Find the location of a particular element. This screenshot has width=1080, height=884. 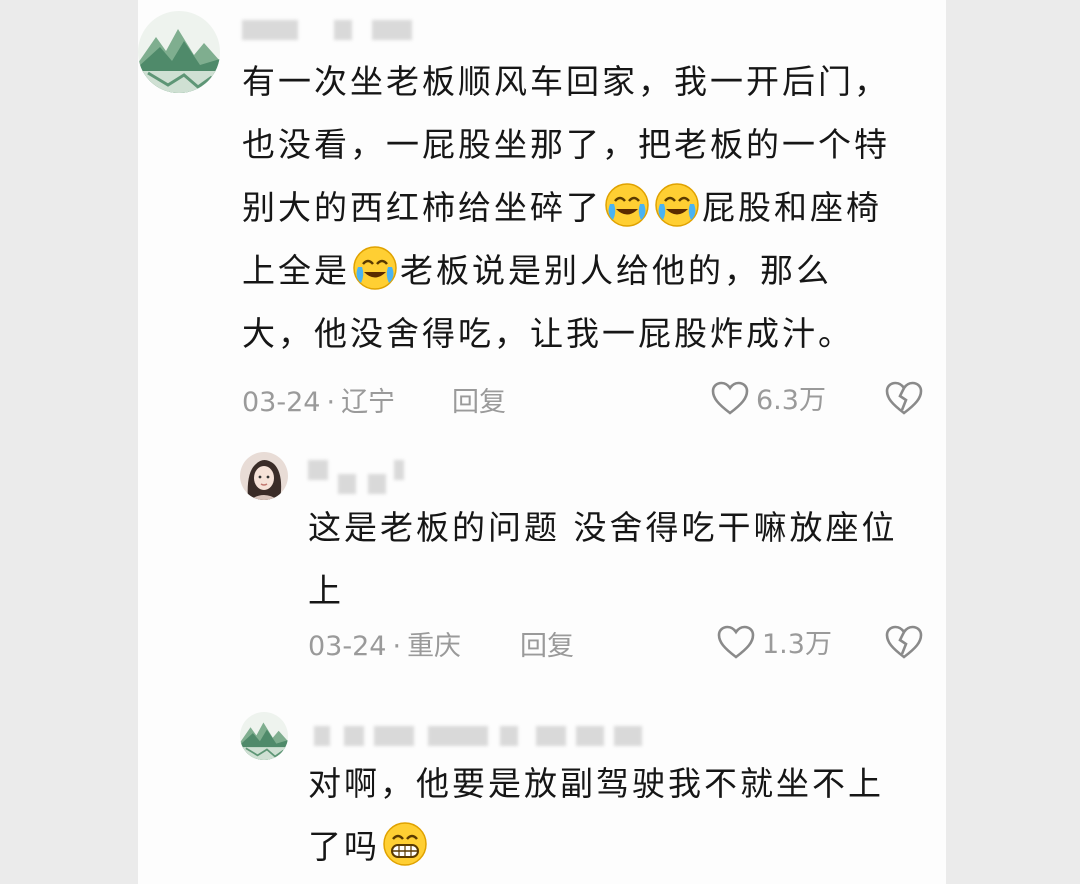

like-button: 6.3万 is located at coordinates (768, 397).